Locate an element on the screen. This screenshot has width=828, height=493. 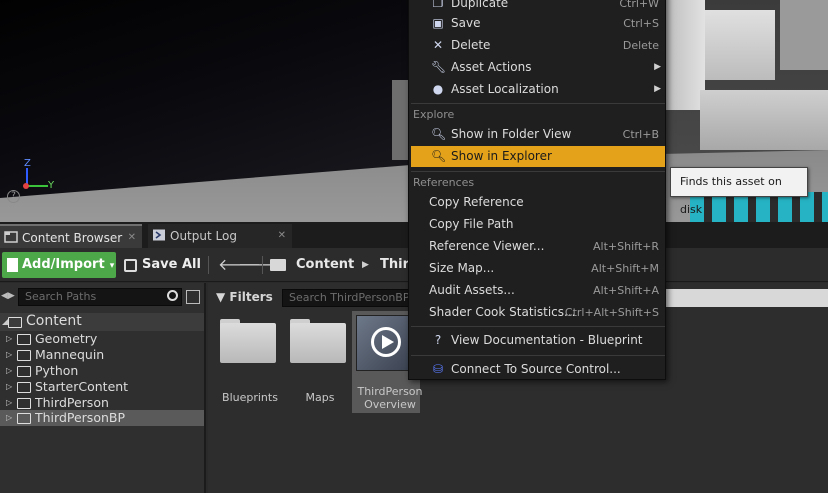
tab-content-browser: Content Browser ✕ is located at coordinates (71, 236).